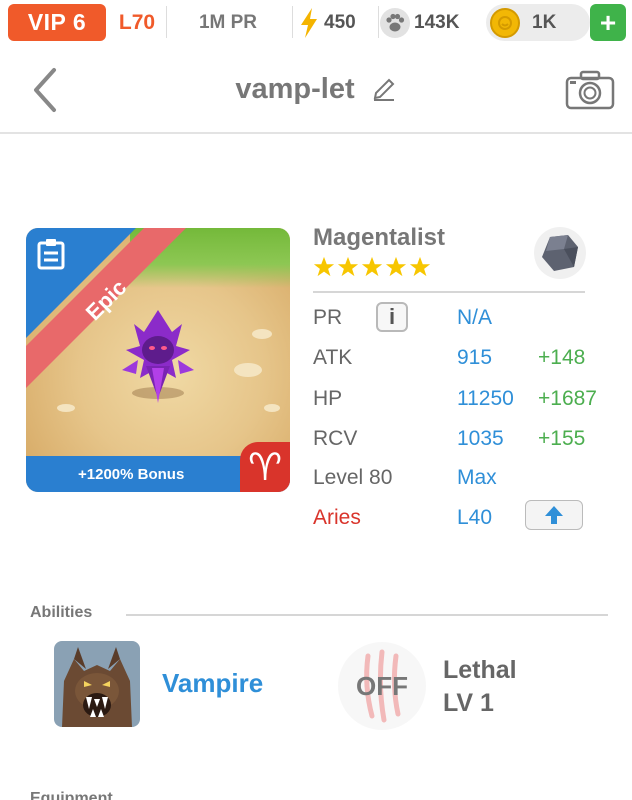 The image size is (632, 800). Describe the element at coordinates (477, 477) in the screenshot. I see `level-value: Max` at that location.